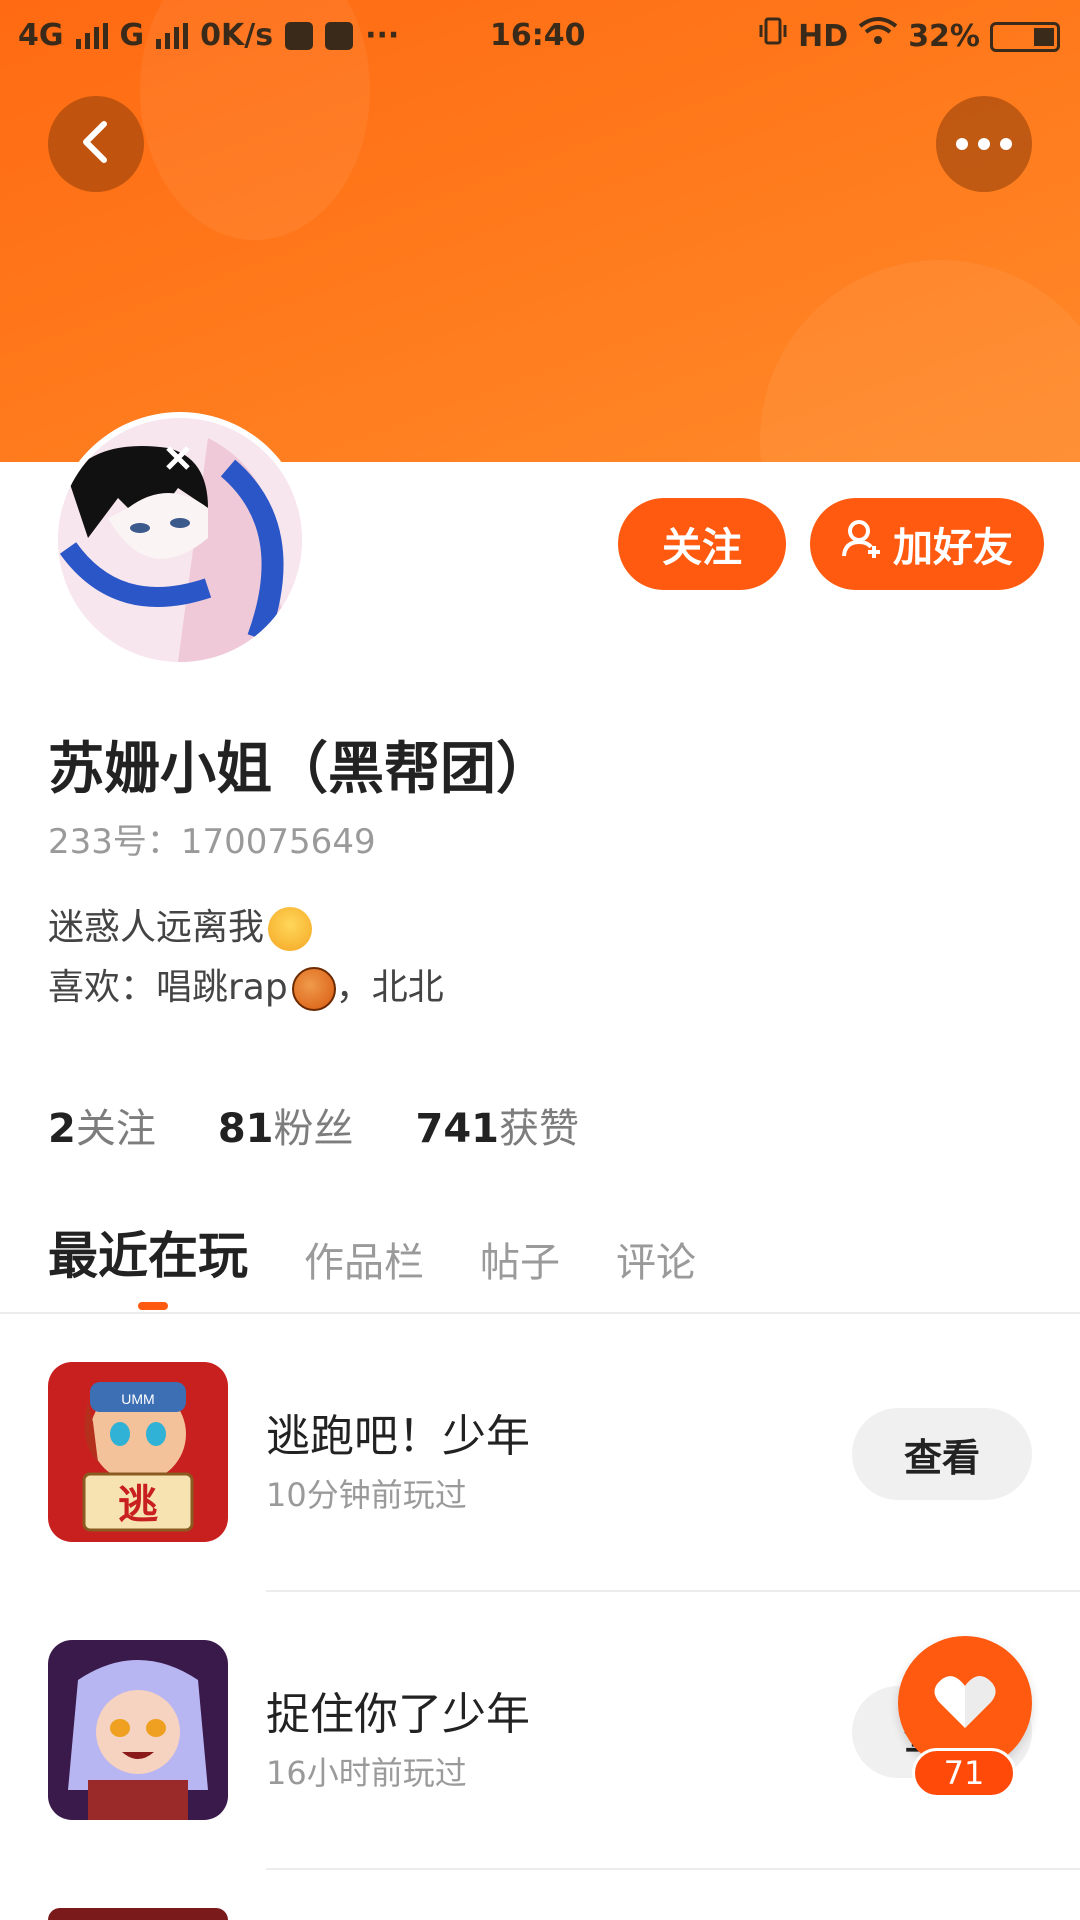 The width and height of the screenshot is (1080, 1920). What do you see at coordinates (382, 35) in the screenshot?
I see `more-status-icon: ···` at bounding box center [382, 35].